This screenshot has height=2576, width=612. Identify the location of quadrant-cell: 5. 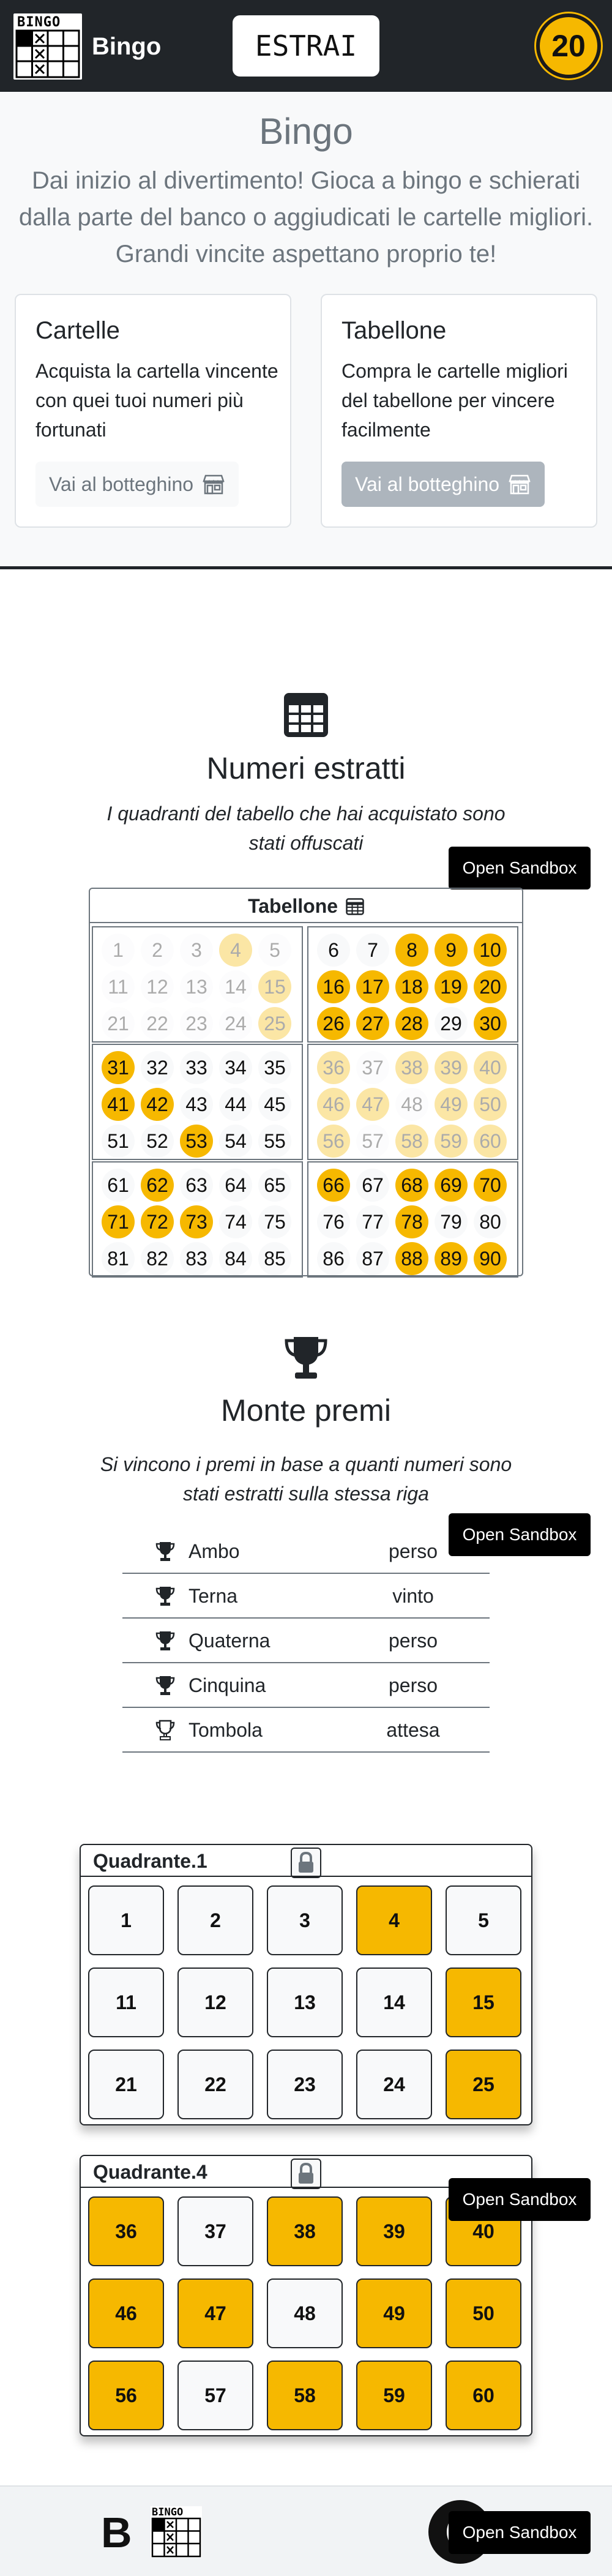
(483, 1920).